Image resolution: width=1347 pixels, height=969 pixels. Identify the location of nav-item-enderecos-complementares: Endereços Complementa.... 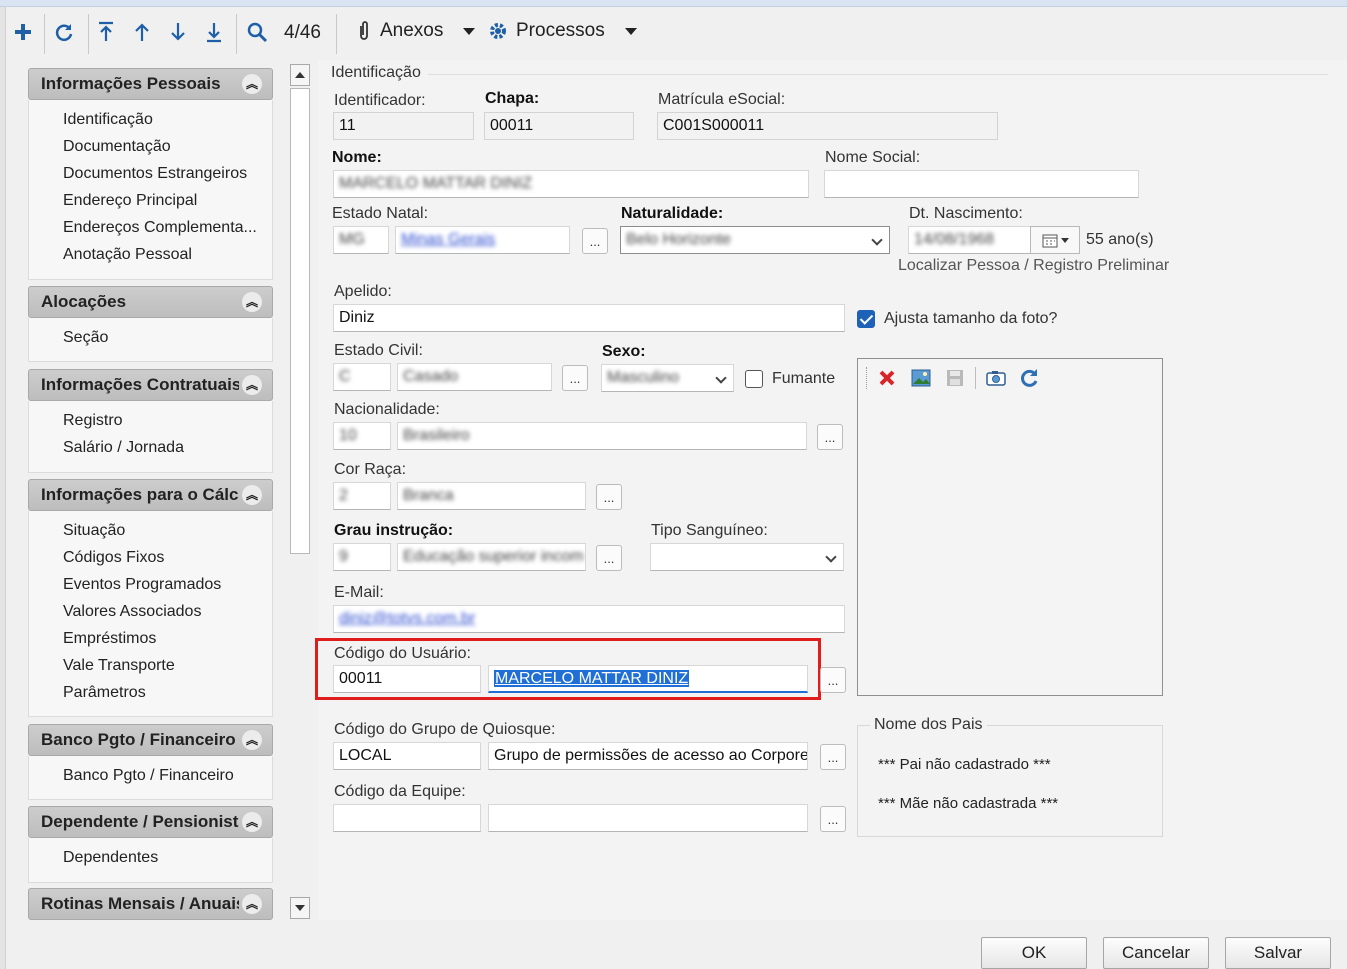
(163, 227).